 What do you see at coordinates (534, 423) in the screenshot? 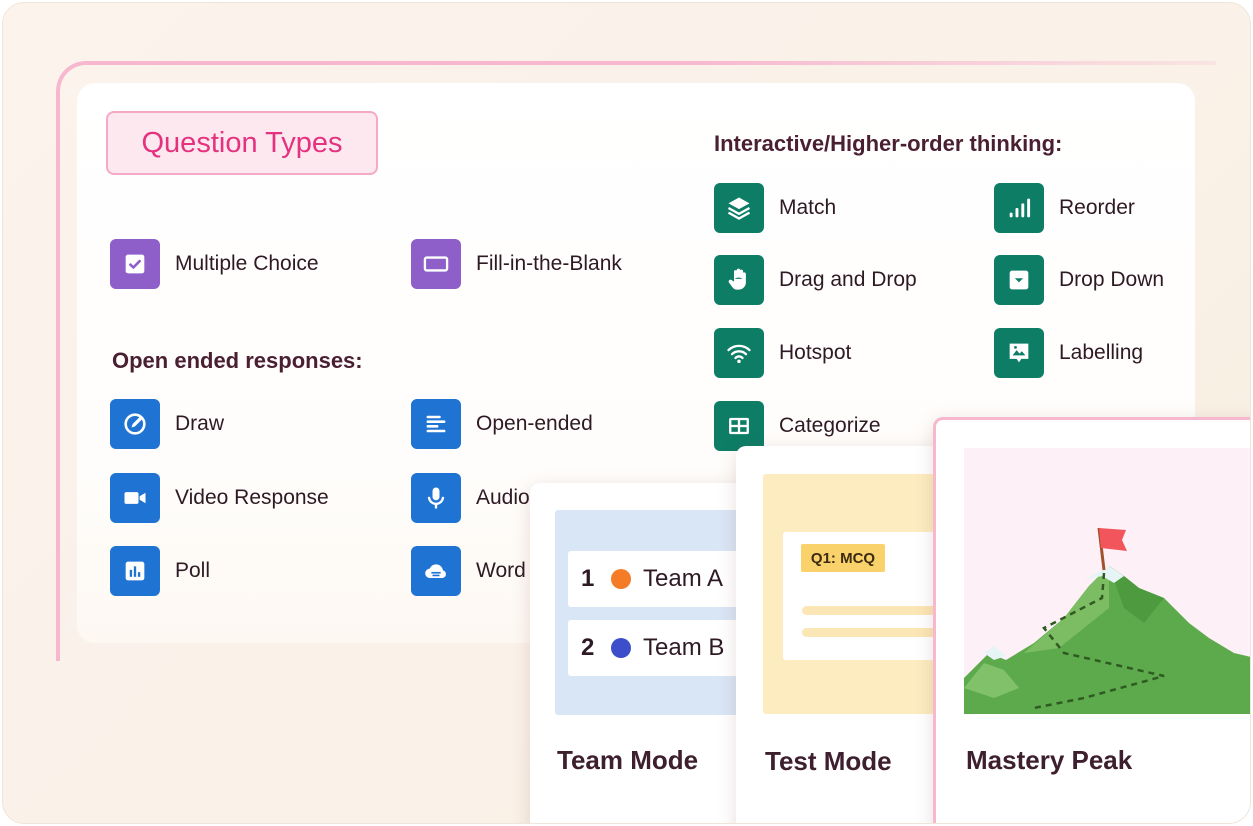
I see `item-label: Open-ended` at bounding box center [534, 423].